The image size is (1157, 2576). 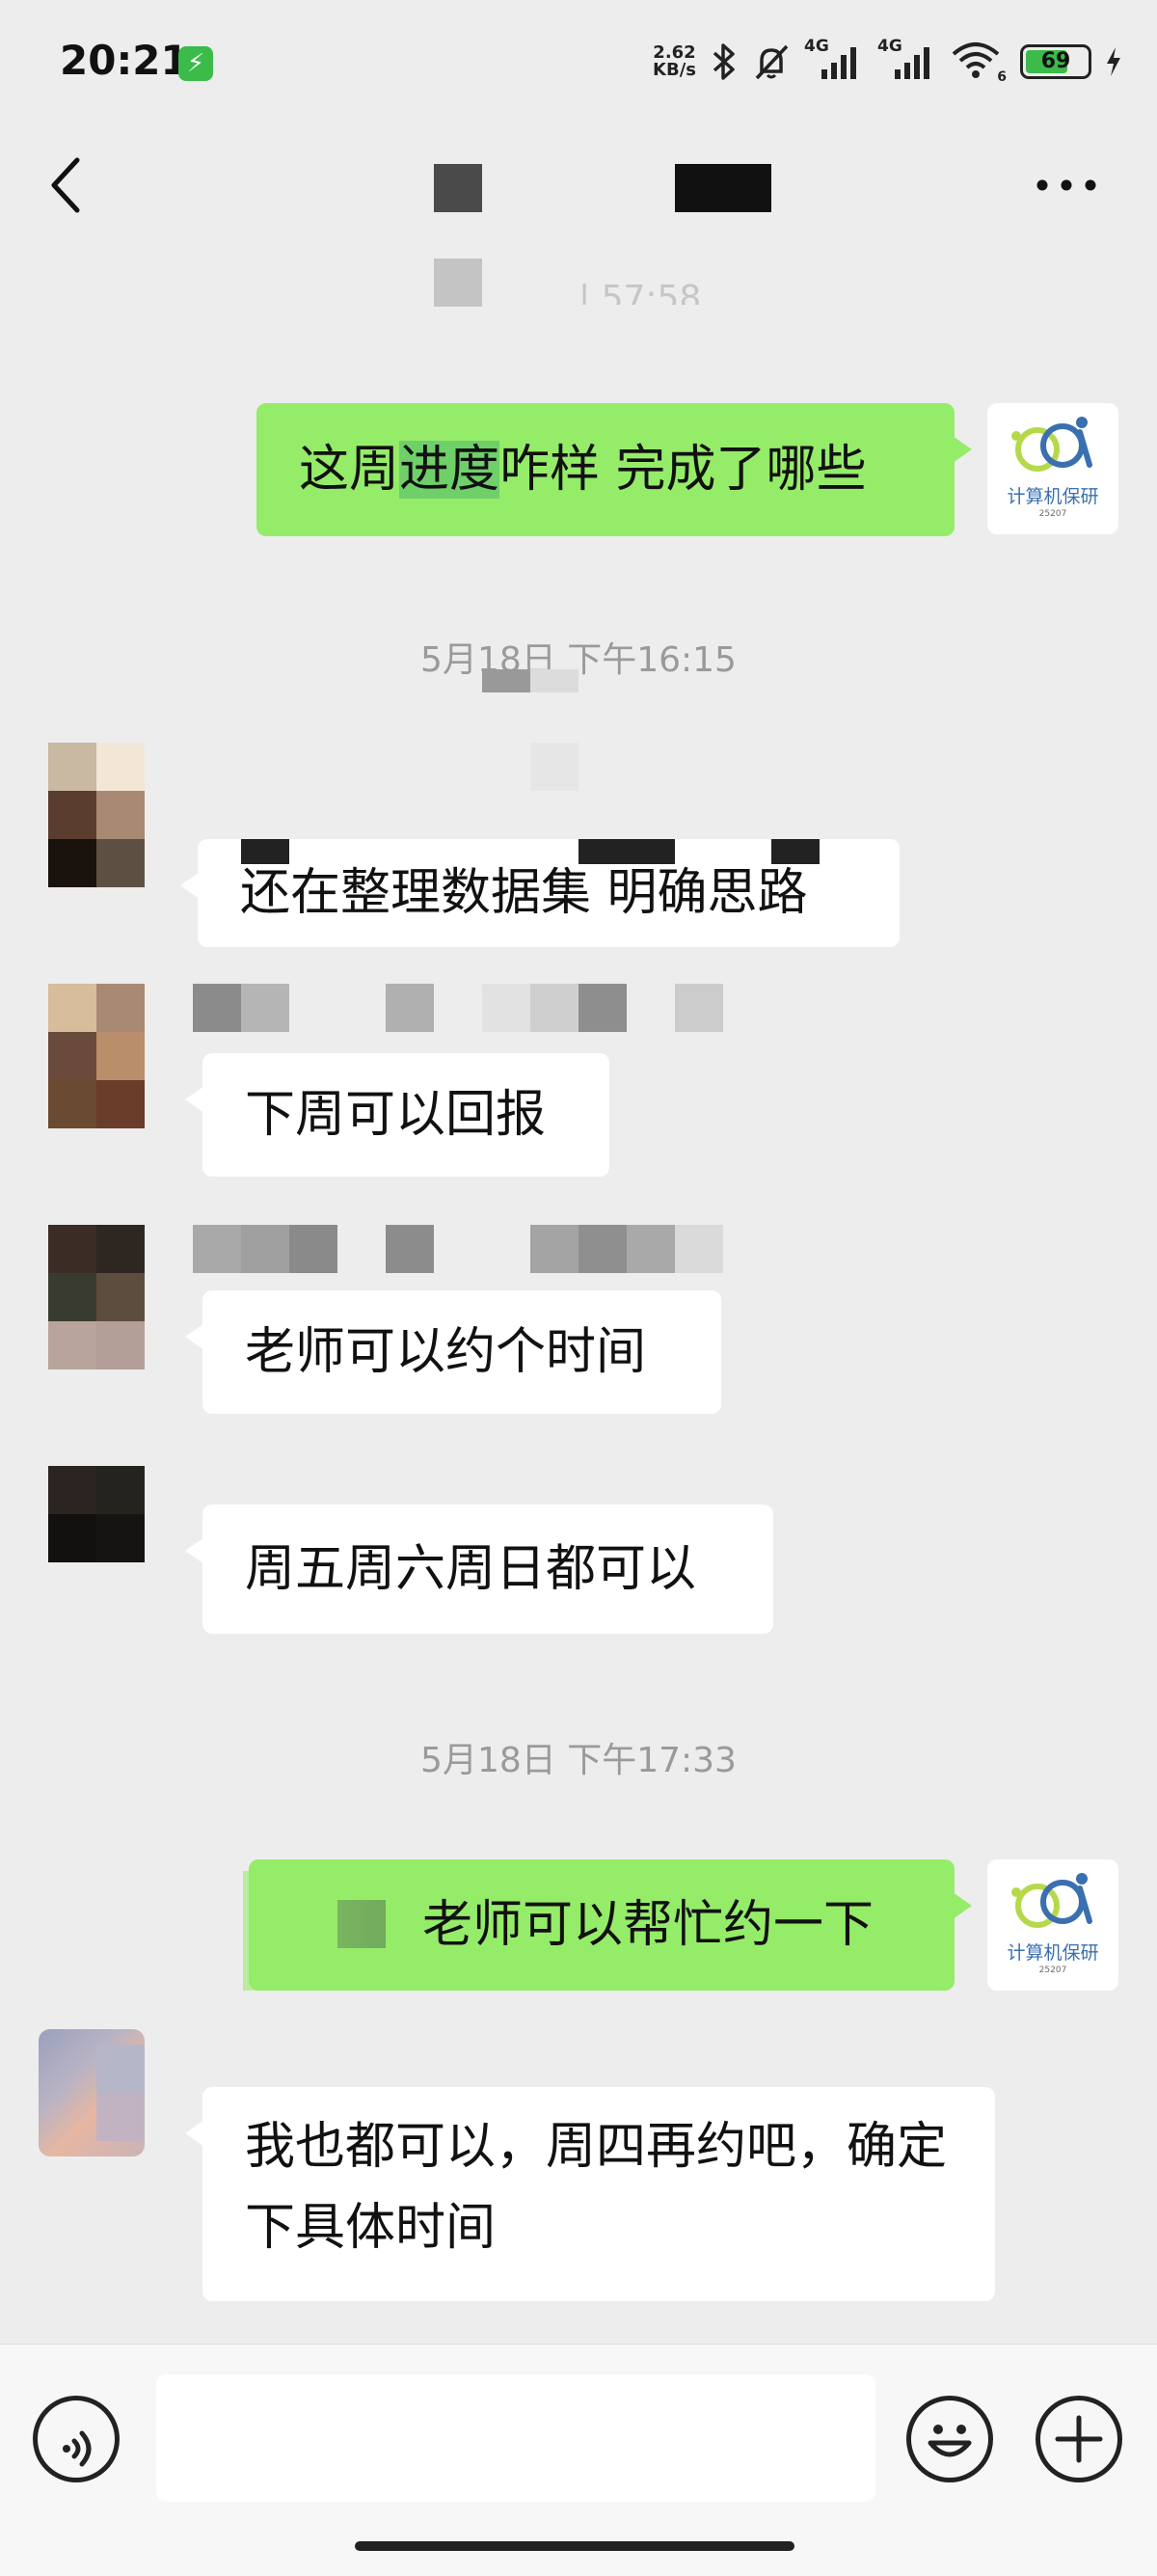 I want to click on network-speed: 2.62 KB/s, so click(x=674, y=61).